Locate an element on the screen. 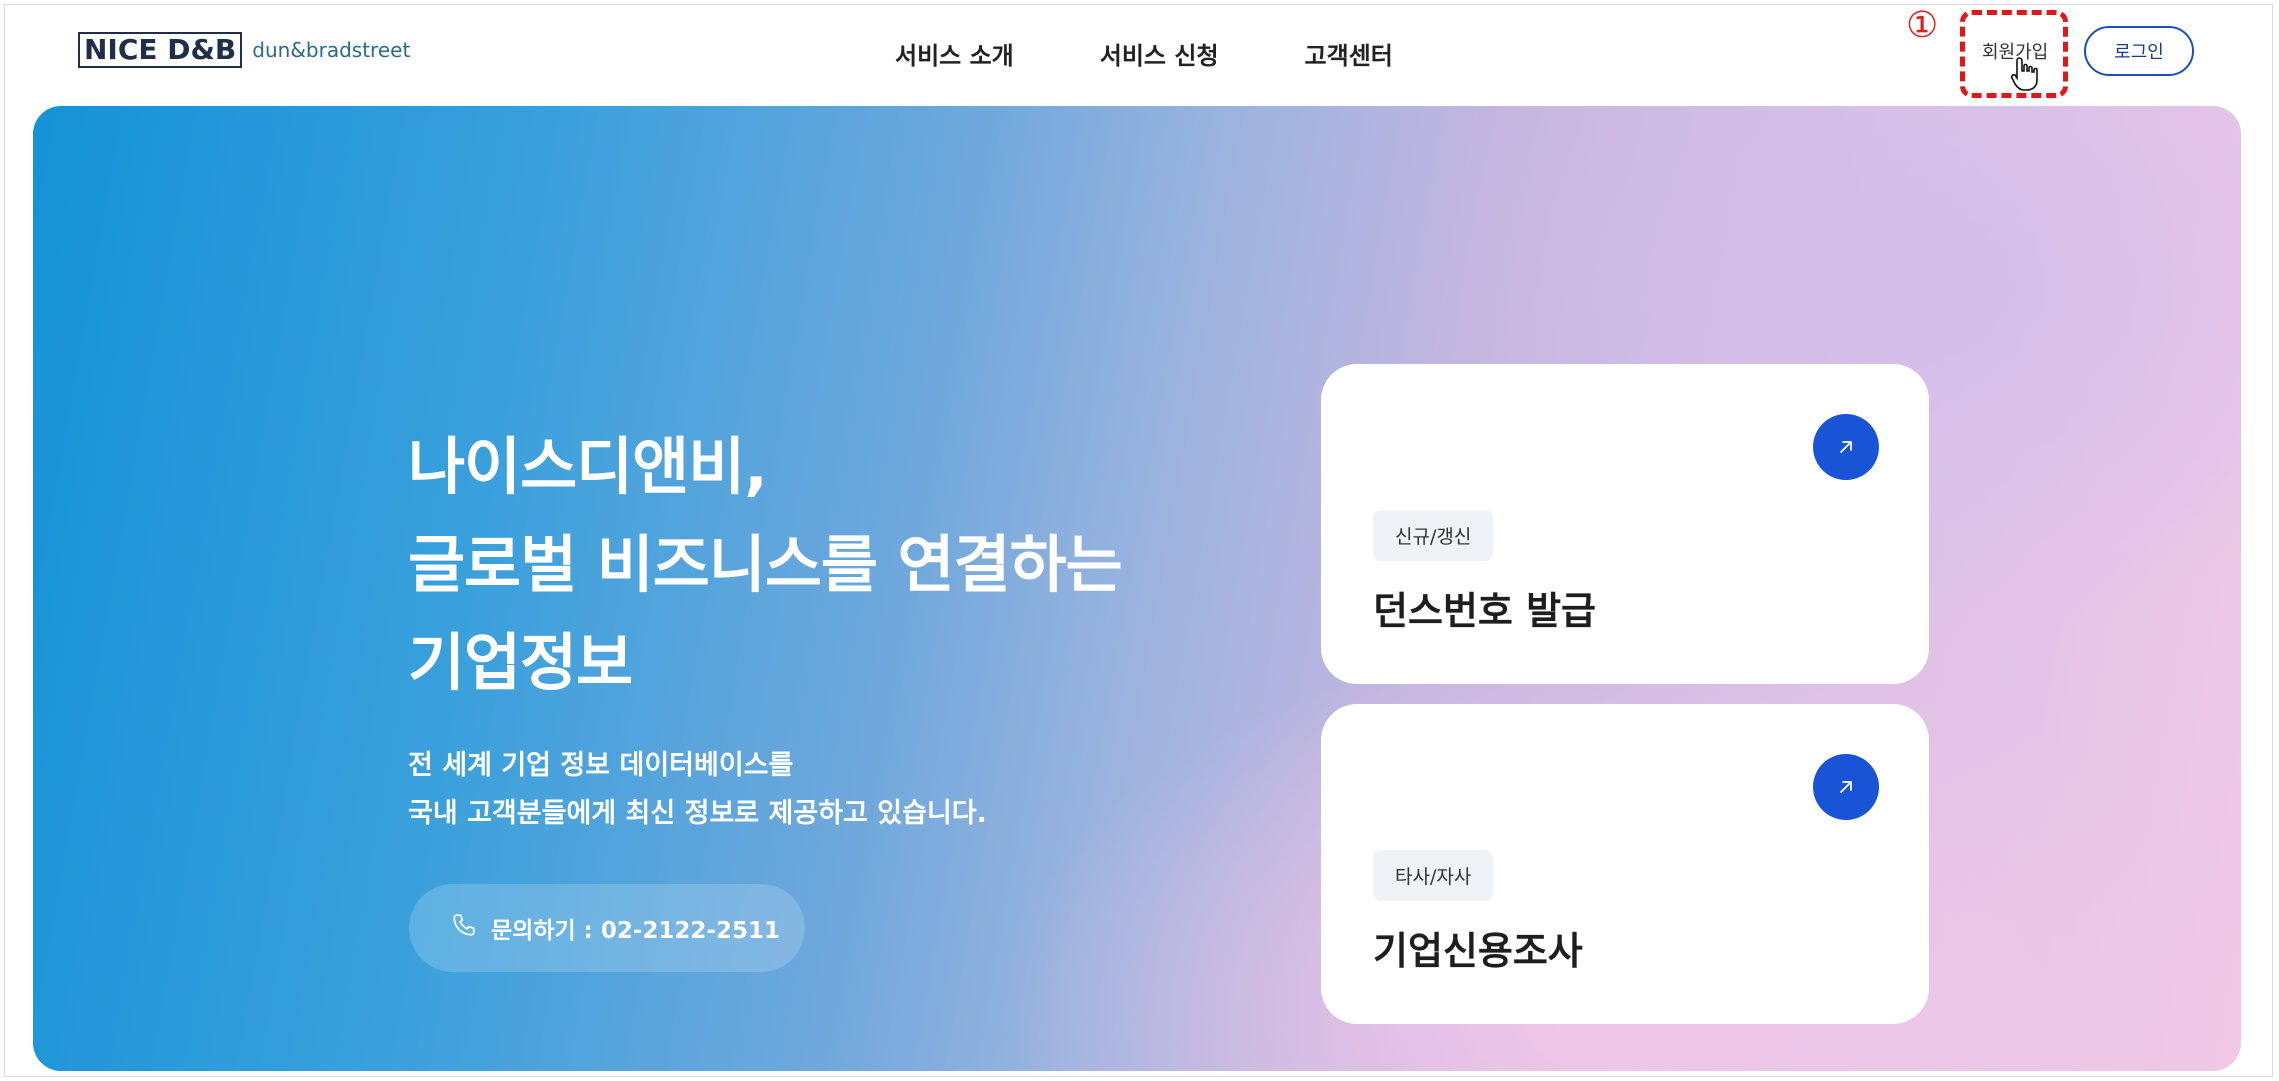 The image size is (2279, 1081). nav-customer-center: 고객센터 is located at coordinates (1349, 53).